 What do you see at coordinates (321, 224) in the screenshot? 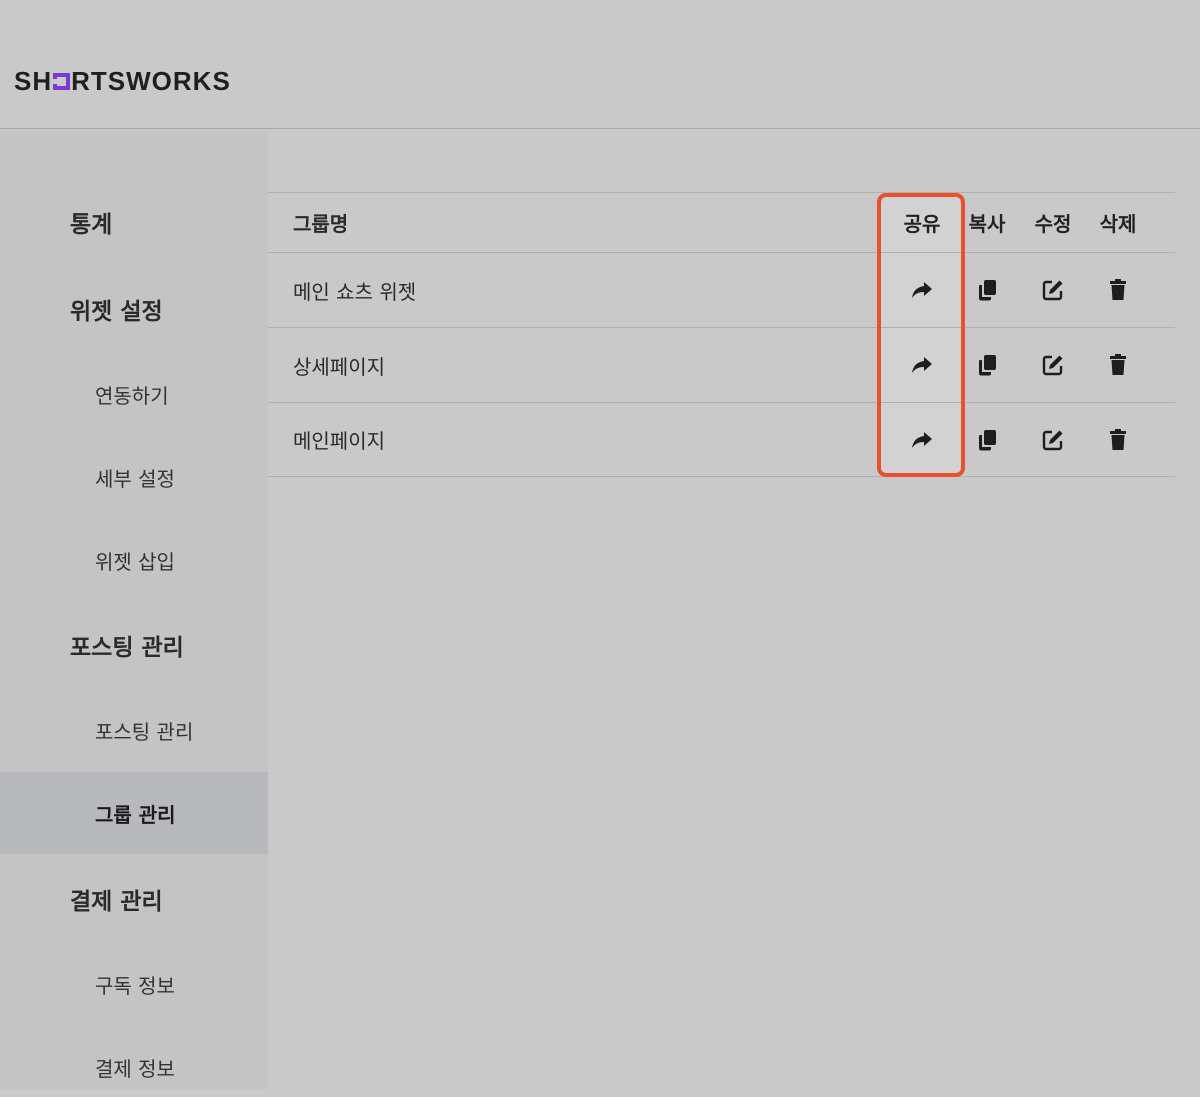
I see `header-group-name: 그룹명` at bounding box center [321, 224].